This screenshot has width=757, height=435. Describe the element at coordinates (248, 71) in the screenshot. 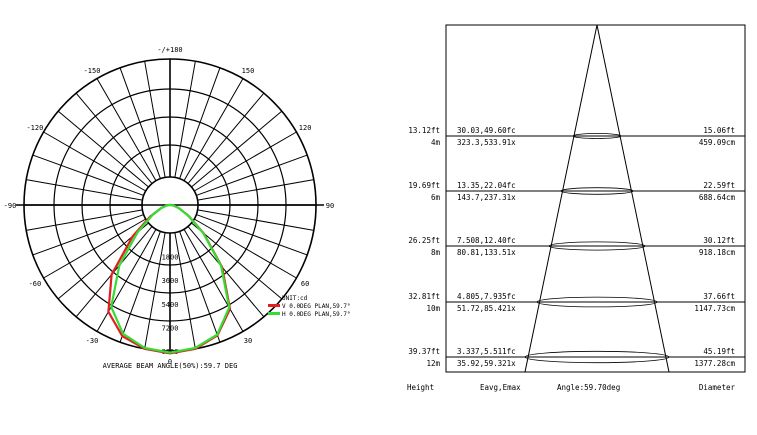

I see `angle-label: 150` at that location.